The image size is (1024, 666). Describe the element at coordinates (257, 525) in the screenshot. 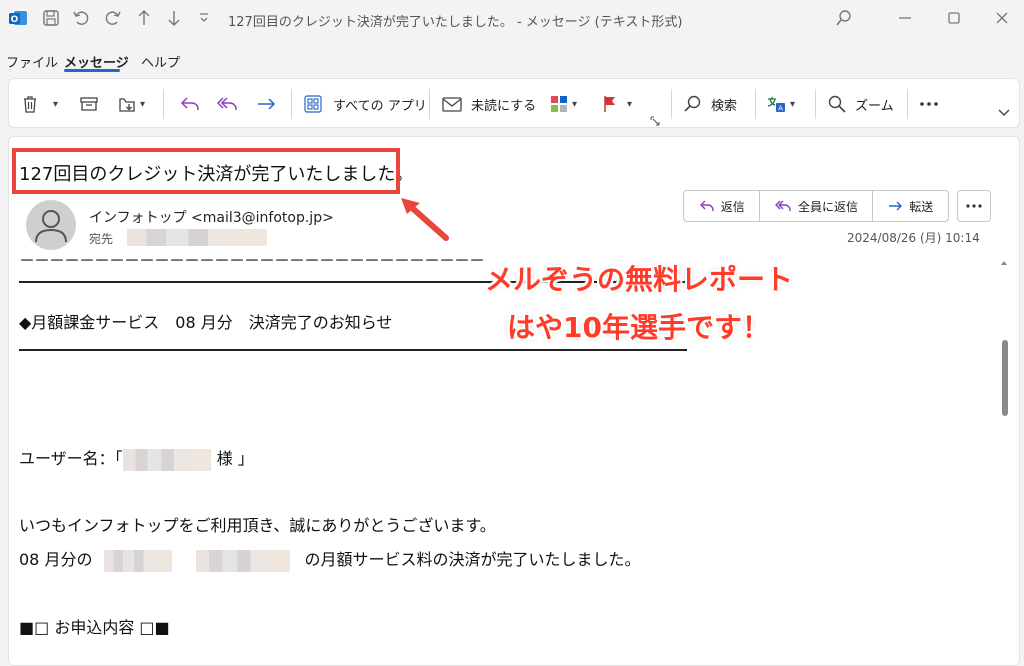

I see `body-greeting: いつもインフォトップをご利用頂き、誠にありがとうございます。` at that location.